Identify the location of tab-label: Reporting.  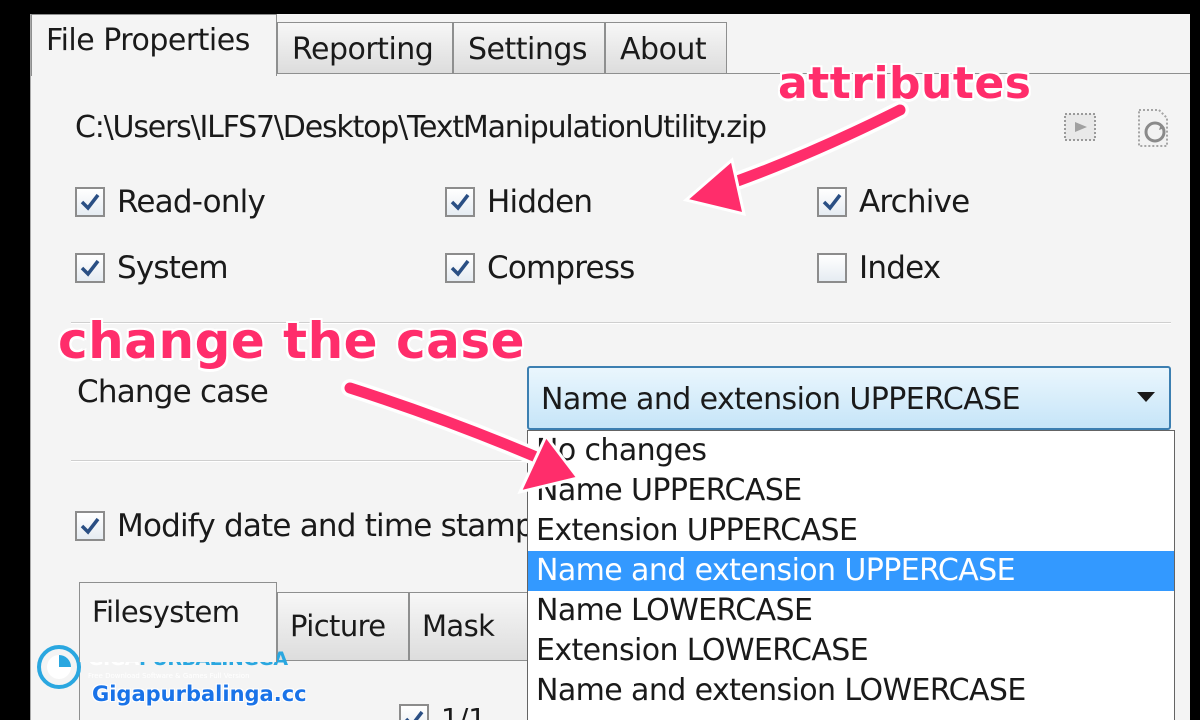
(363, 49).